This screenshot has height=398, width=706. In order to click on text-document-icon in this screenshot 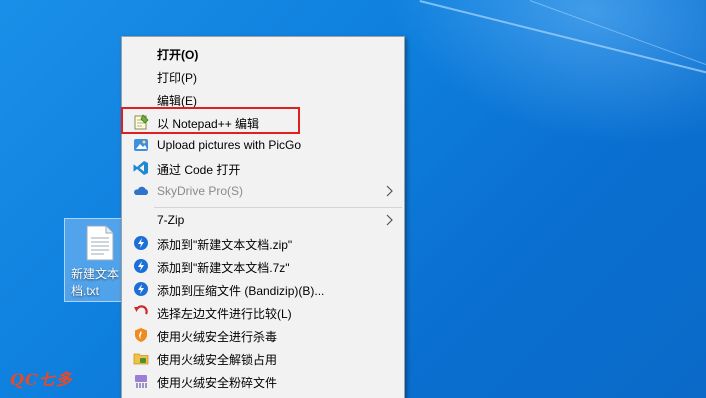, I will do `click(100, 243)`.